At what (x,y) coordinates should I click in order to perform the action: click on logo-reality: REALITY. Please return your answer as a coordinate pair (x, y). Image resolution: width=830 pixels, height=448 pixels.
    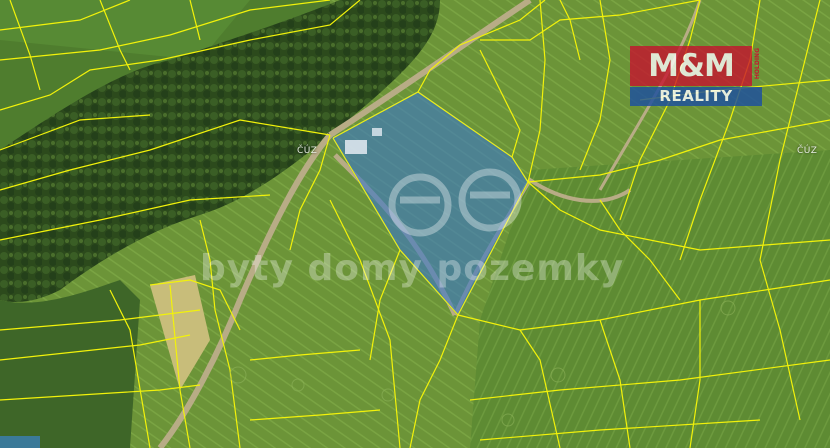
    Looking at the image, I should click on (696, 96).